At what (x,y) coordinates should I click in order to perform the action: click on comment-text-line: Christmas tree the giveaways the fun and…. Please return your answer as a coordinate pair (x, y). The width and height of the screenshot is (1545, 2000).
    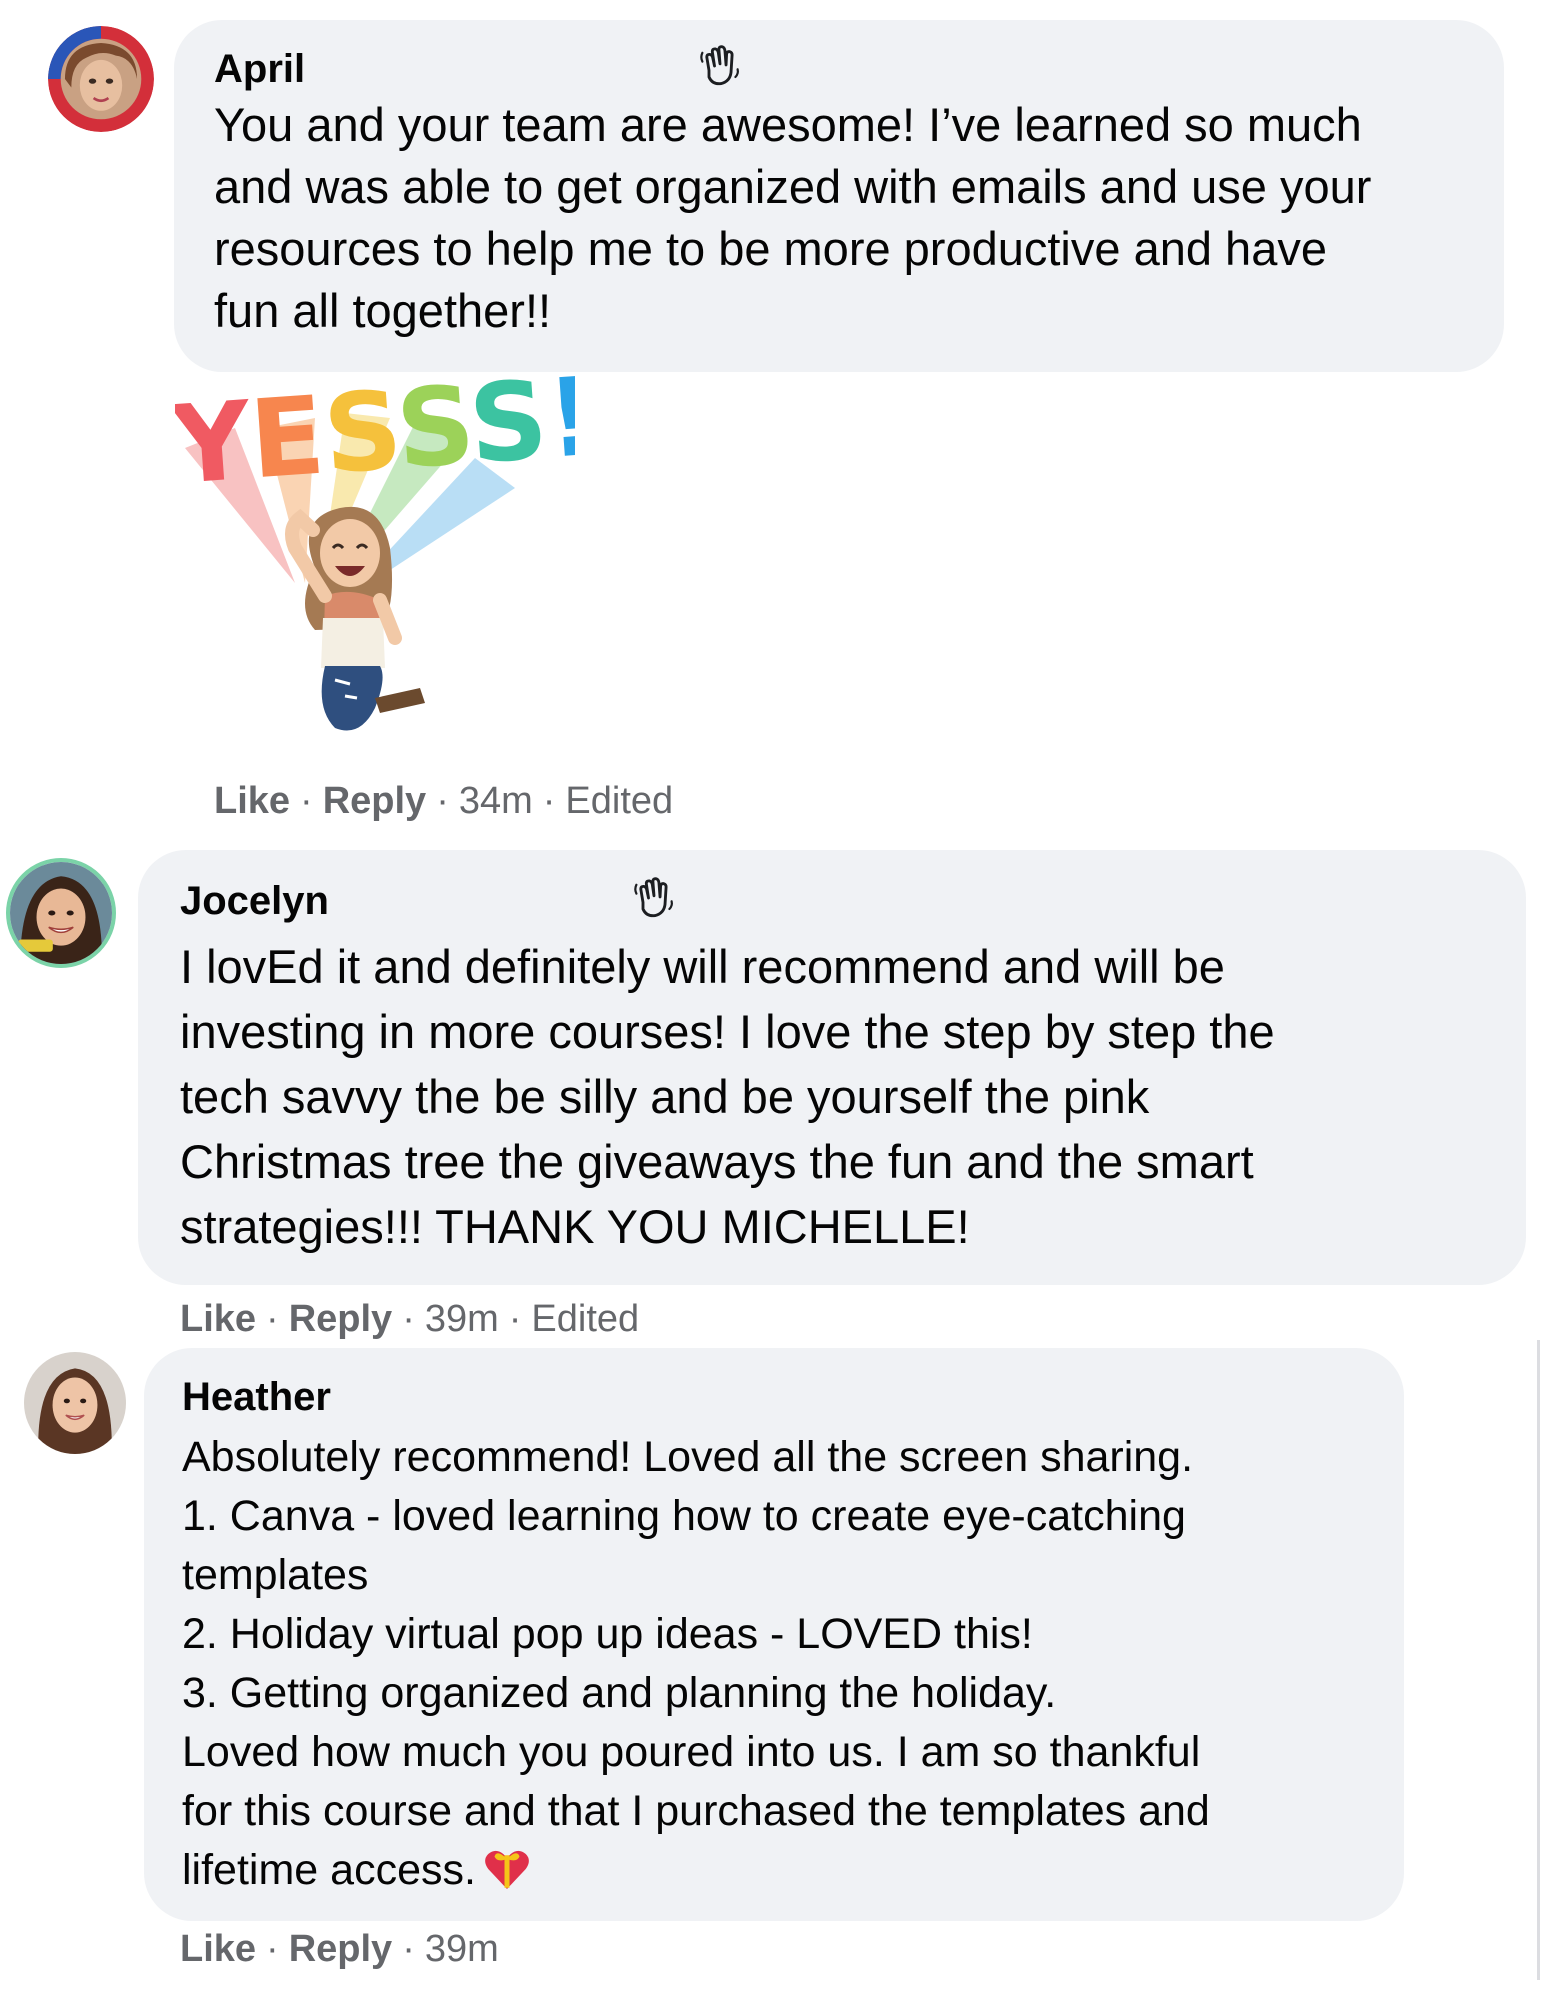
    Looking at the image, I should click on (717, 1161).